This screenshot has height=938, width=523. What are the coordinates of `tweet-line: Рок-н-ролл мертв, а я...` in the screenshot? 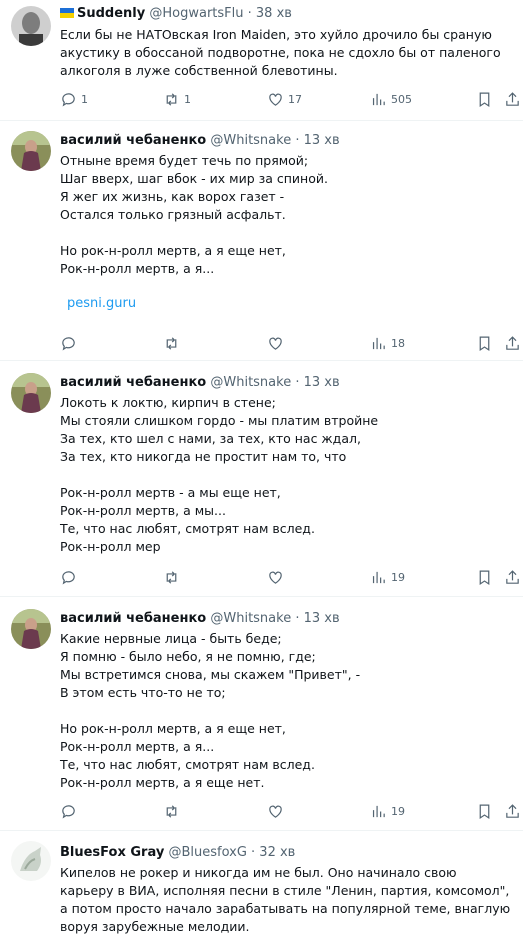 It's located at (137, 746).